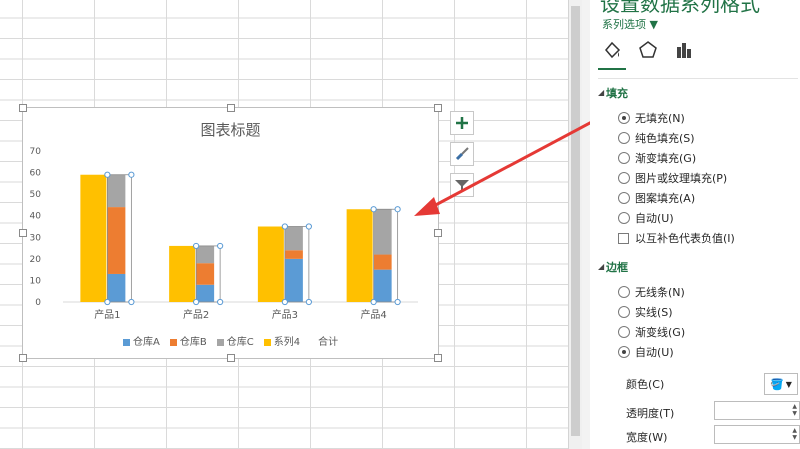  Describe the element at coordinates (698, 78) in the screenshot. I see `separator` at that location.